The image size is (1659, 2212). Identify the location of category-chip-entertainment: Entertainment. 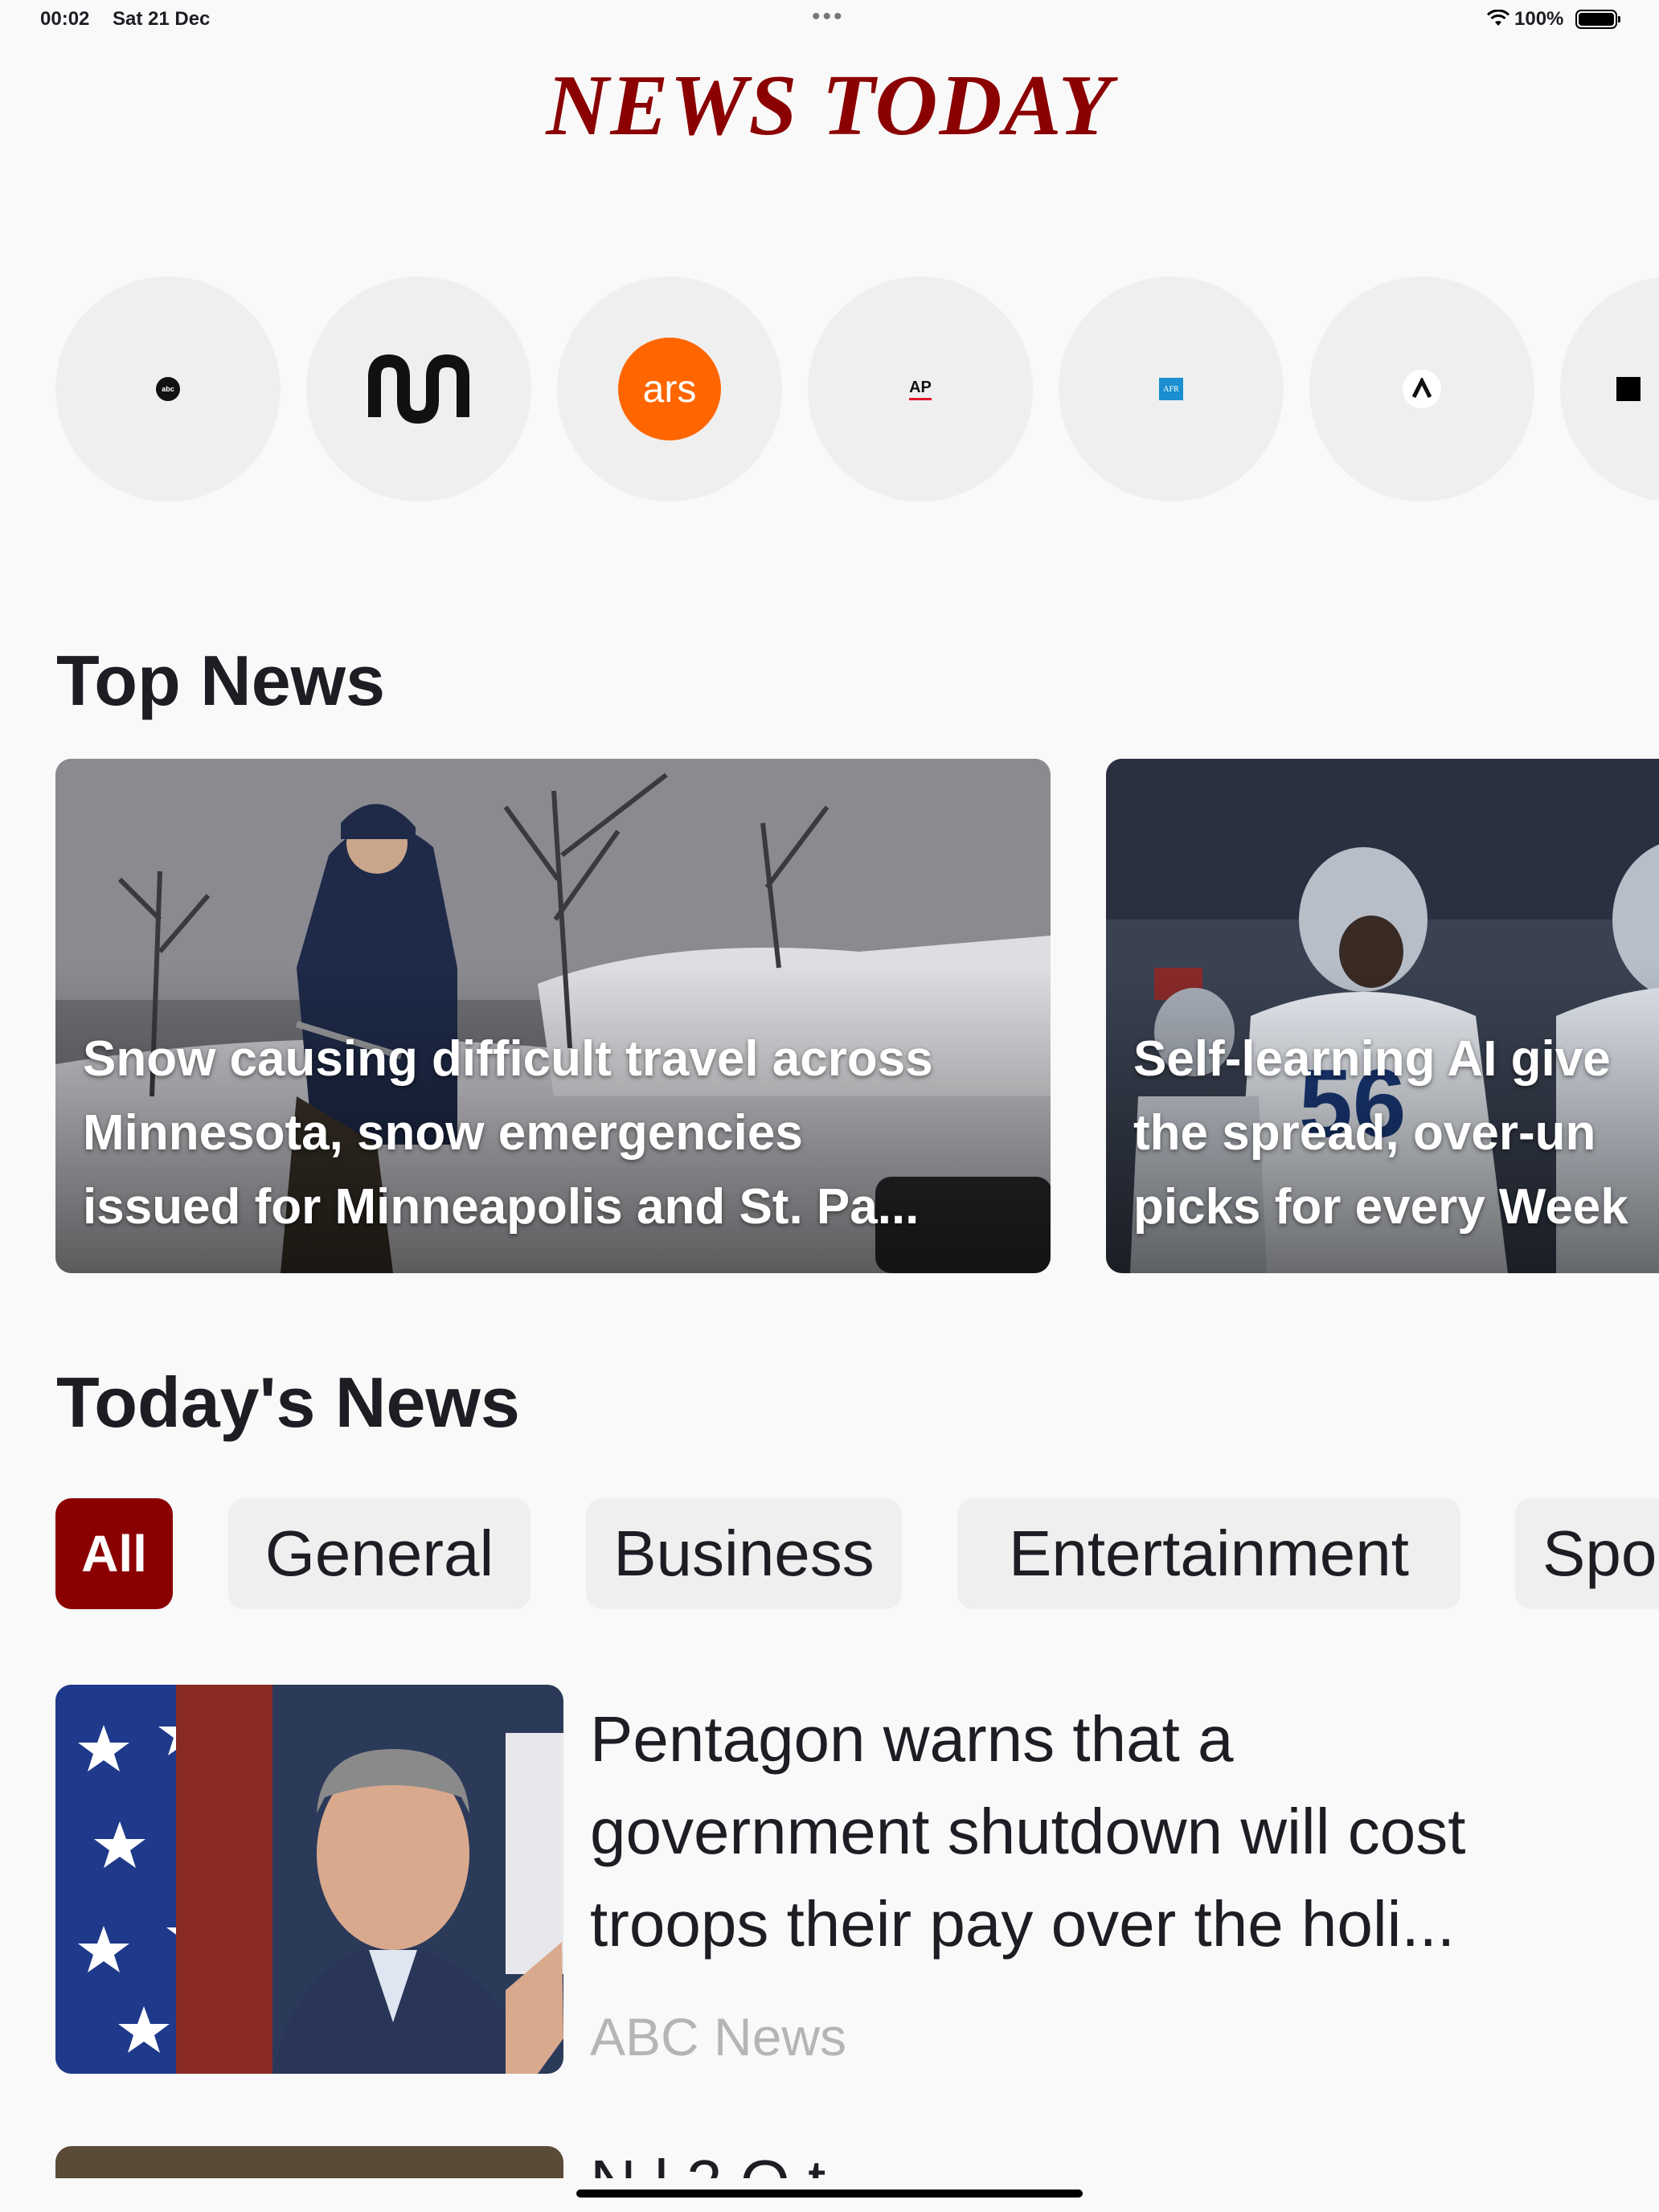
(1208, 1553).